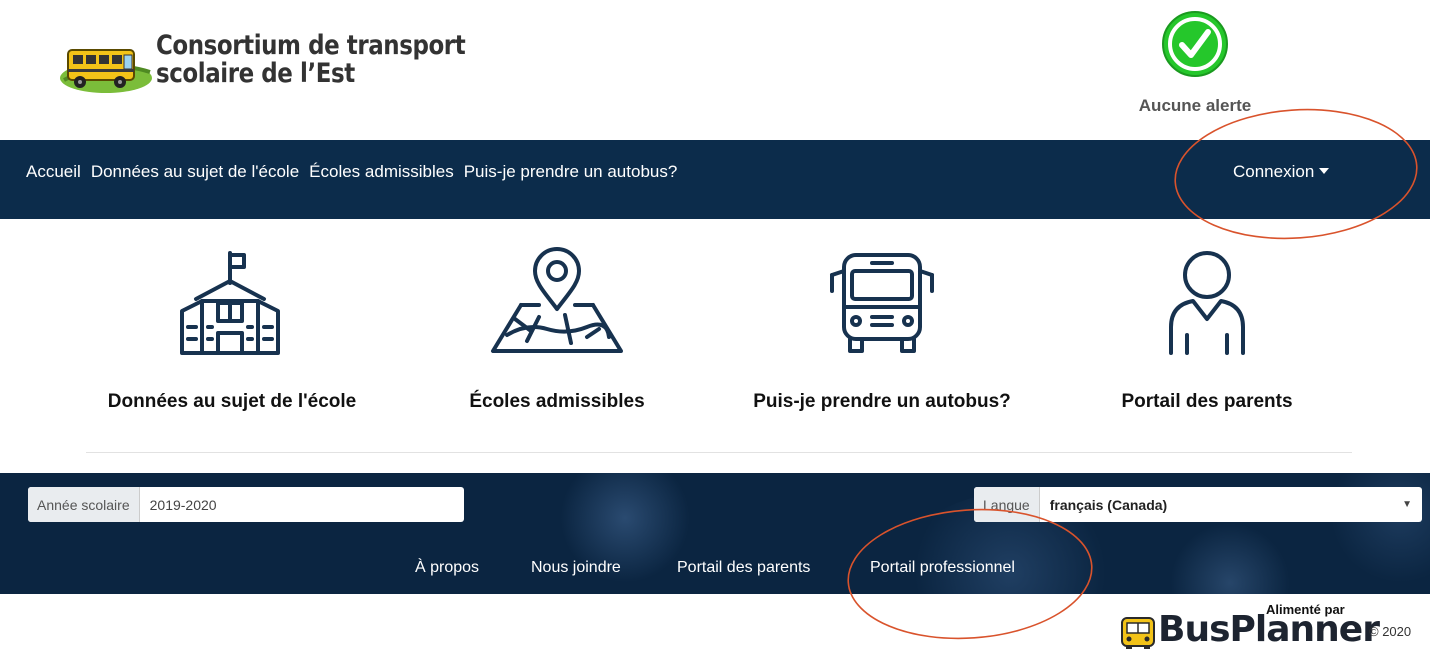 This screenshot has width=1430, height=652. What do you see at coordinates (557, 300) in the screenshot?
I see `map-pin-icon` at bounding box center [557, 300].